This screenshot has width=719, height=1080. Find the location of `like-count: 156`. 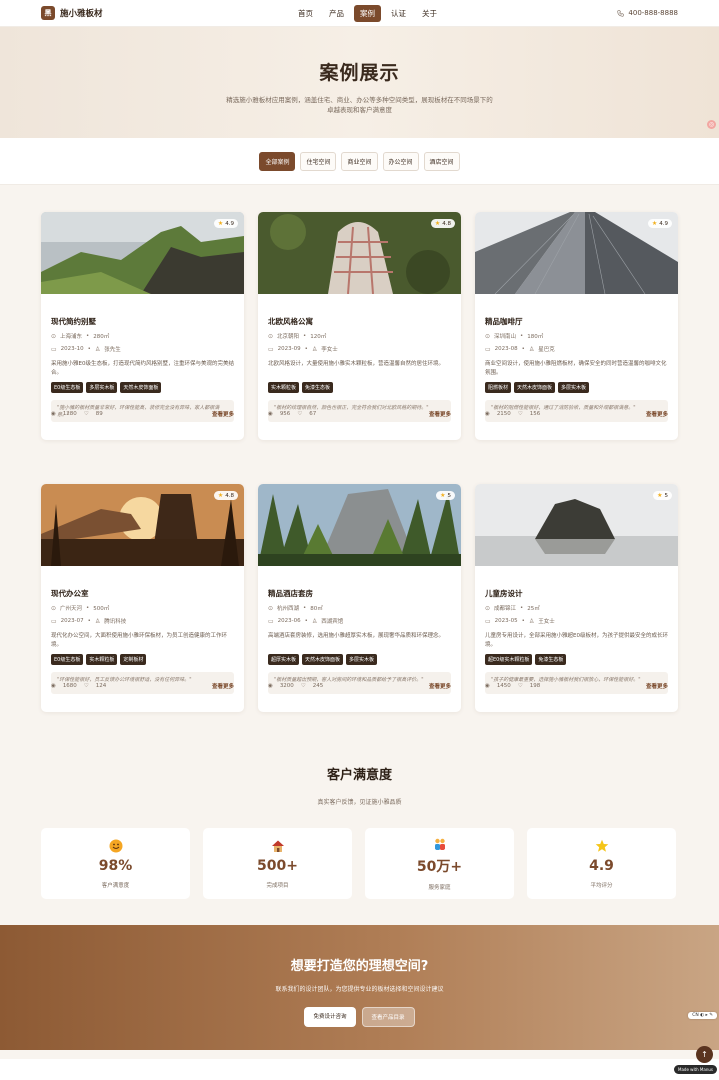

like-count: 156 is located at coordinates (535, 414).